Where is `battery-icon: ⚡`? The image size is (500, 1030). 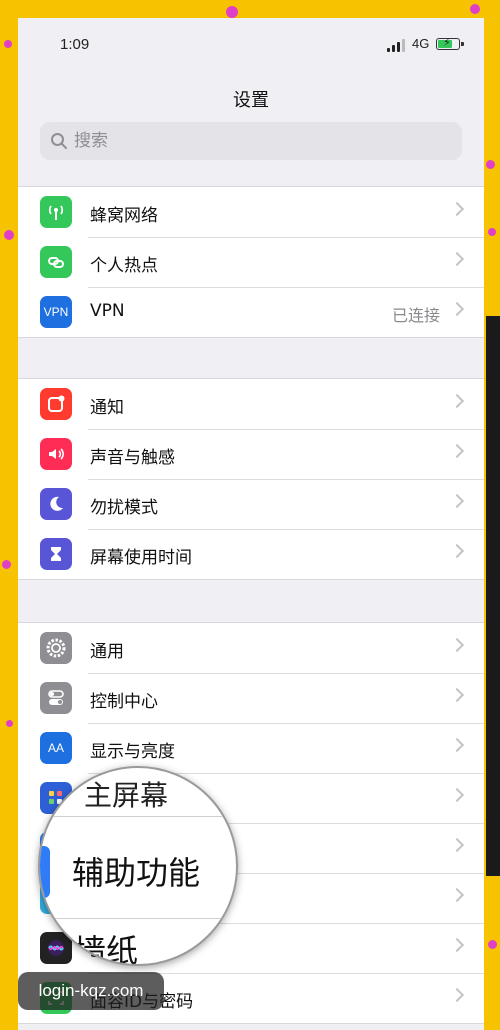 battery-icon: ⚡ is located at coordinates (450, 43).